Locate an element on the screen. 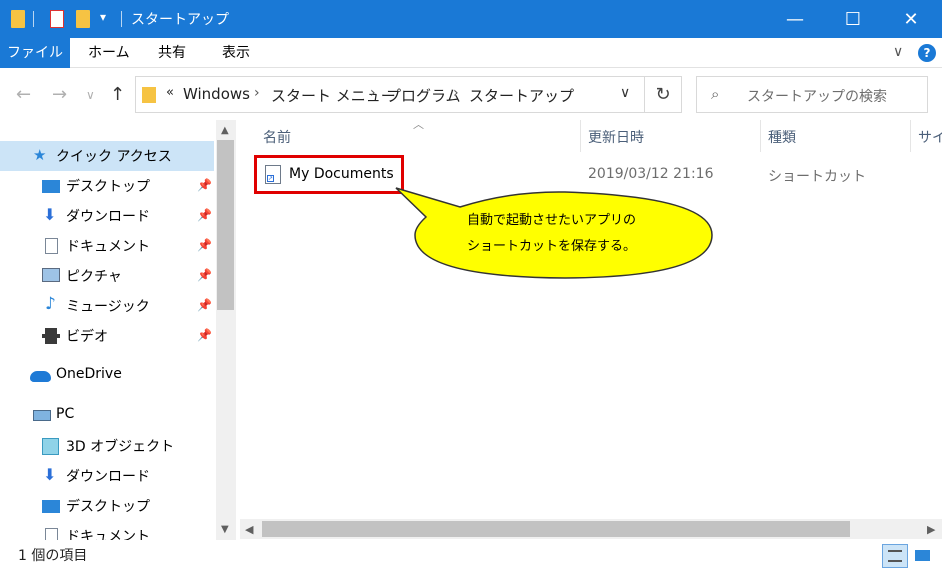 The image size is (942, 570). scroll-down-arrow: ▼ is located at coordinates (225, 529).